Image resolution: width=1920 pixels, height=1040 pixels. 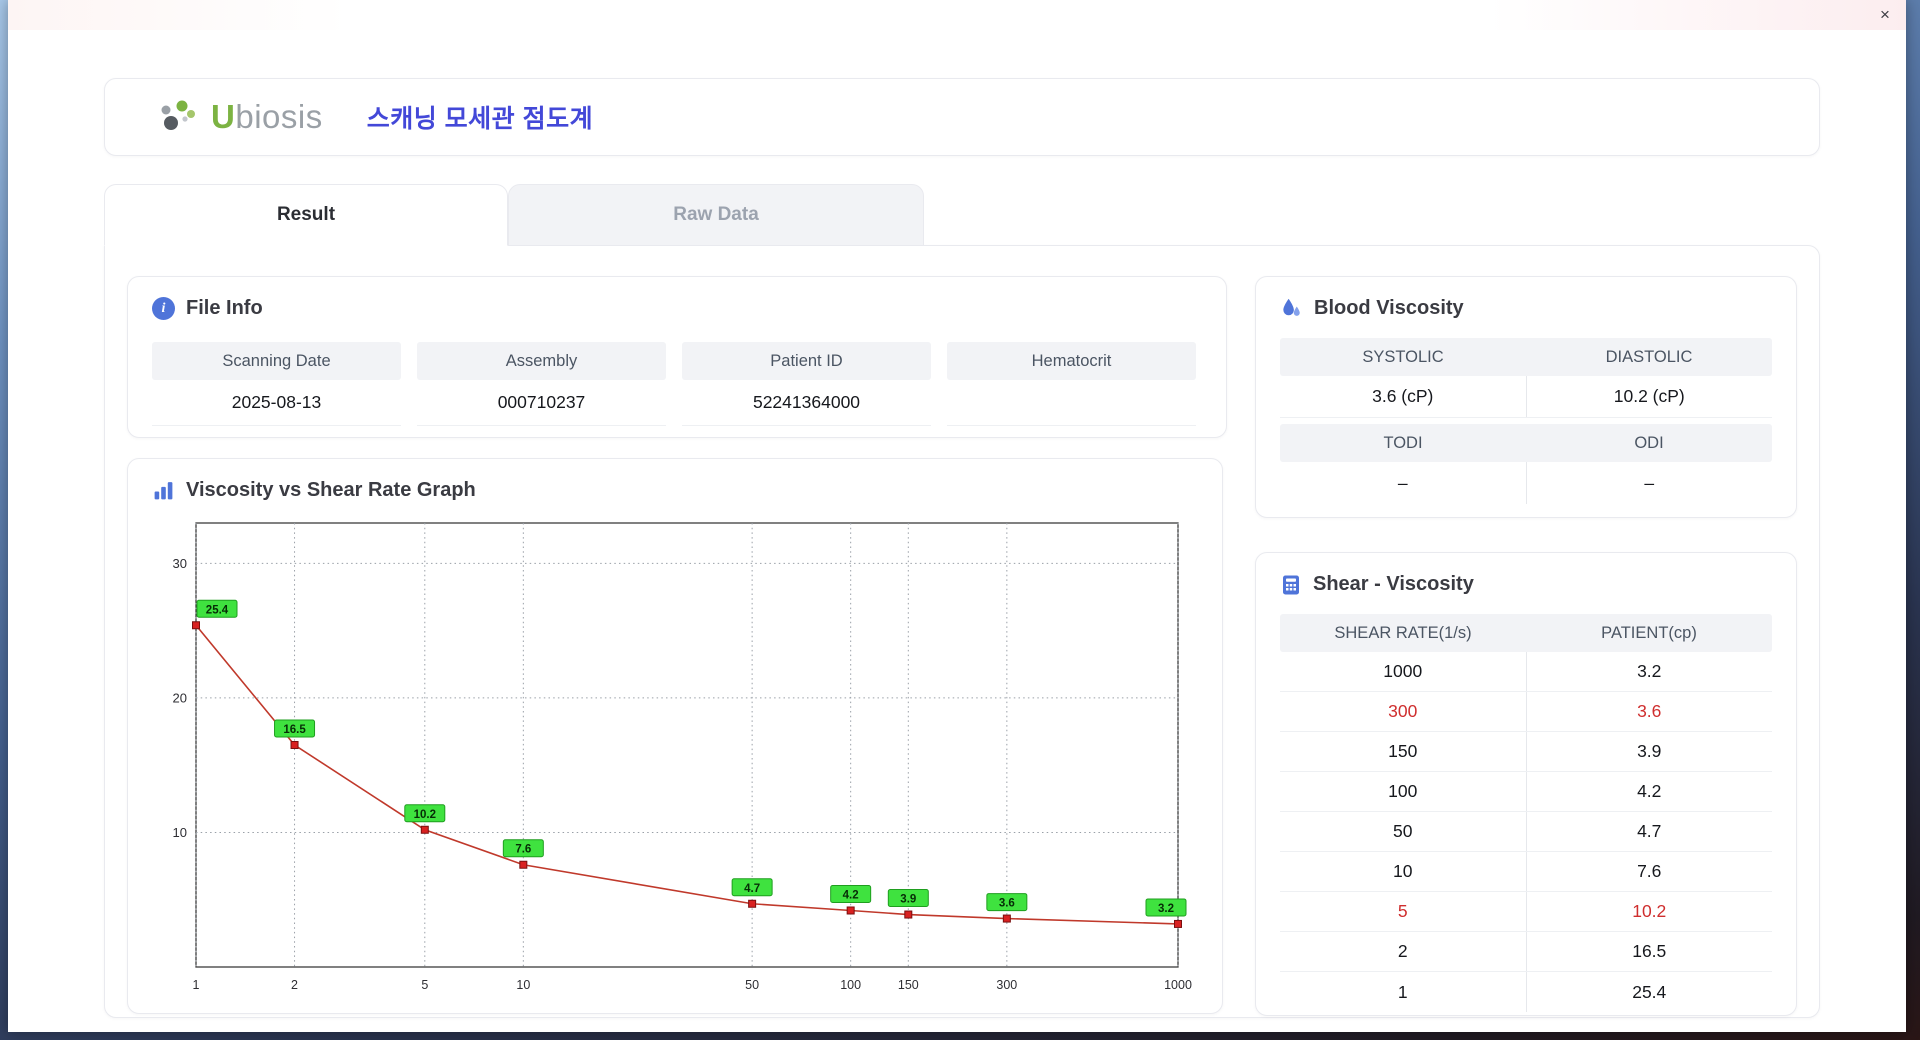 I want to click on svg-text: 20, so click(x=180, y=697).